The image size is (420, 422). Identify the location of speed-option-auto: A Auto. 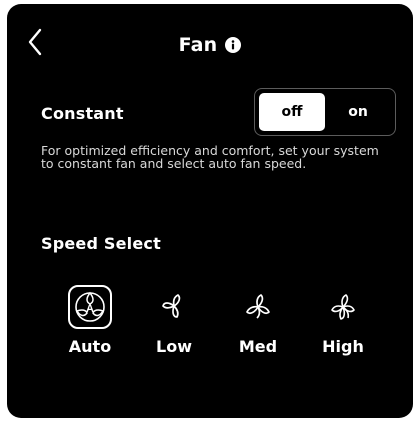
(90, 320).